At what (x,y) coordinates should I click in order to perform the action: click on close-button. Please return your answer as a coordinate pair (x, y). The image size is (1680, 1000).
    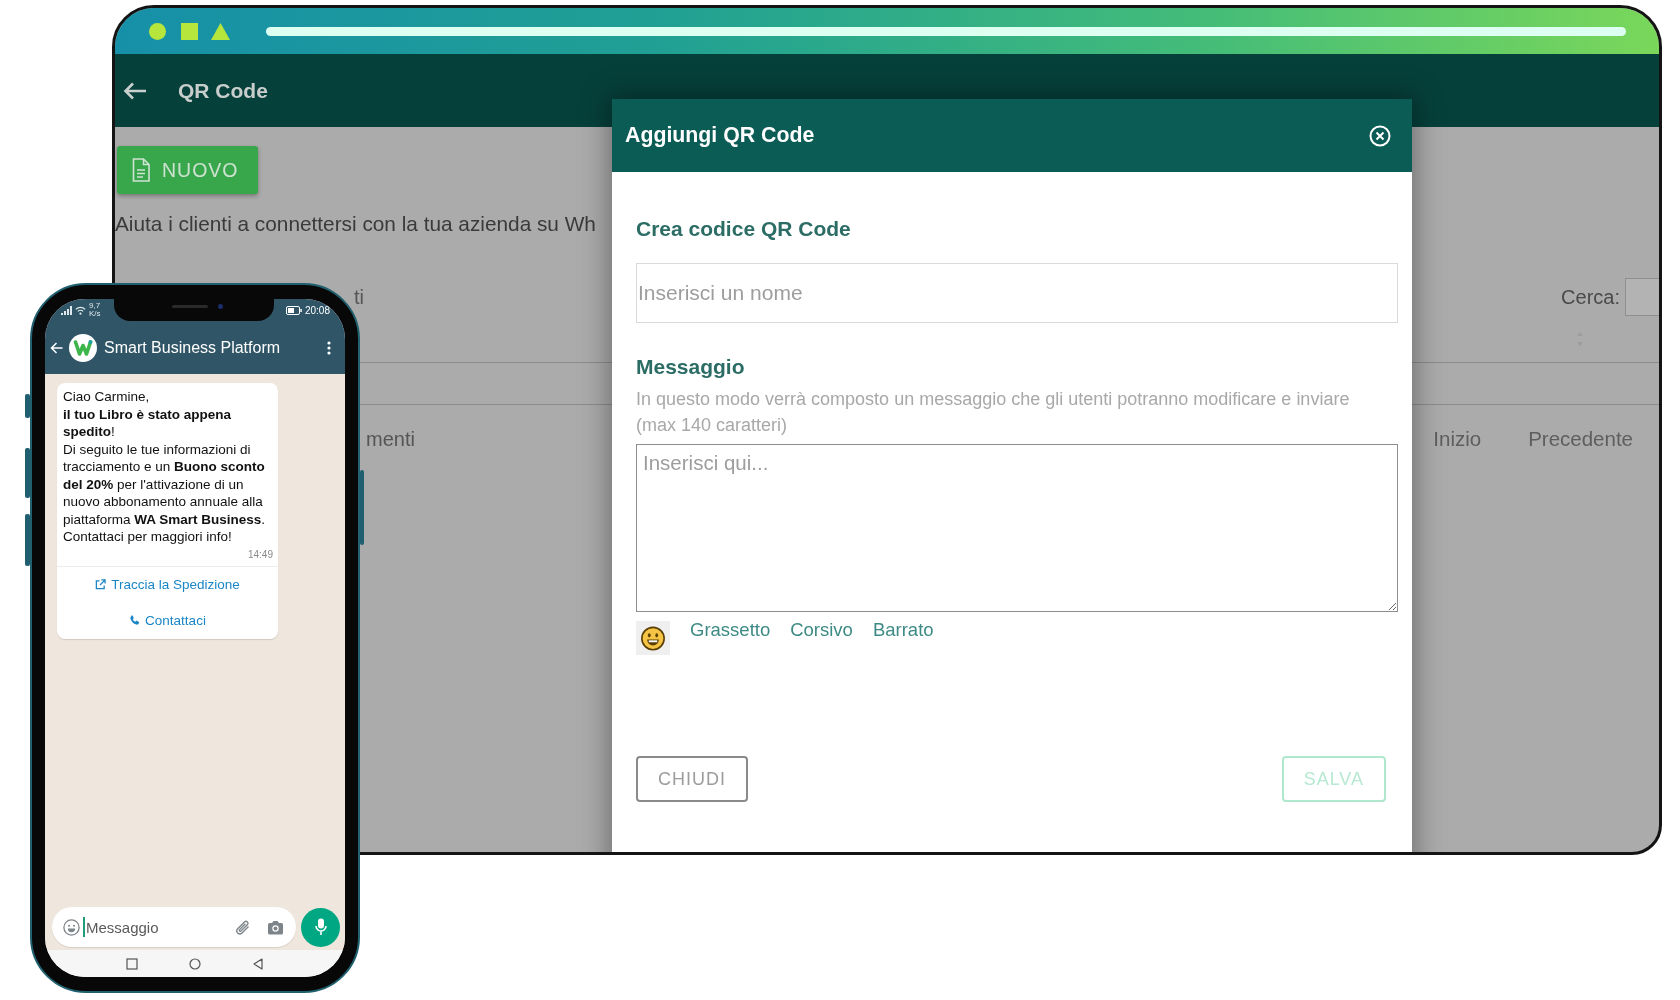
    Looking at the image, I should click on (1380, 135).